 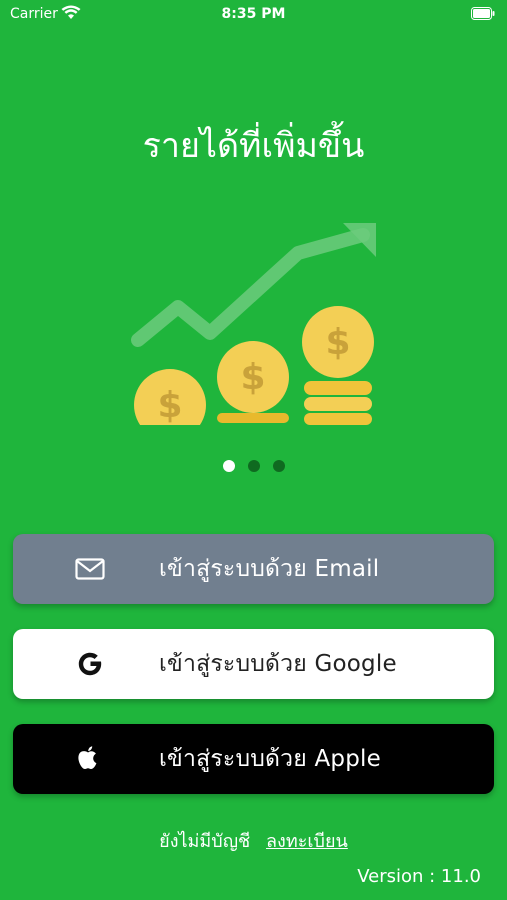 I want to click on register-prompt: ยังไม่มีบัญชี ลงทะเบียน, so click(x=253, y=840).